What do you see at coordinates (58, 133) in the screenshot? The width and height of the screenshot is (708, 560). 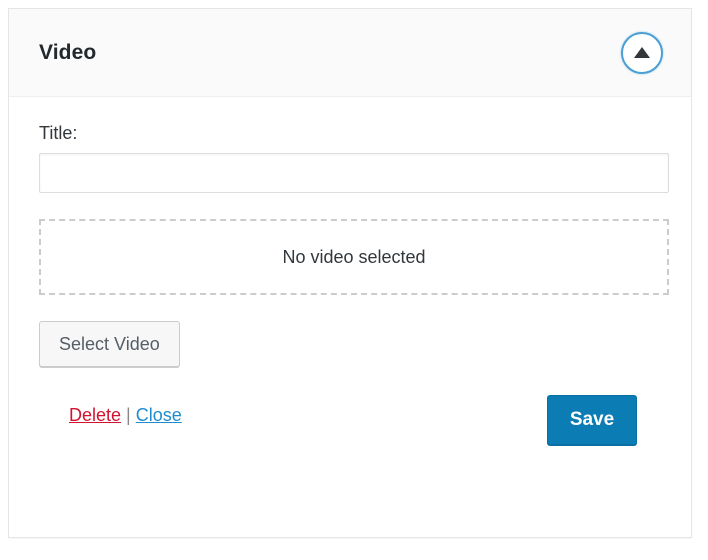 I see `title-field-label: Title:` at bounding box center [58, 133].